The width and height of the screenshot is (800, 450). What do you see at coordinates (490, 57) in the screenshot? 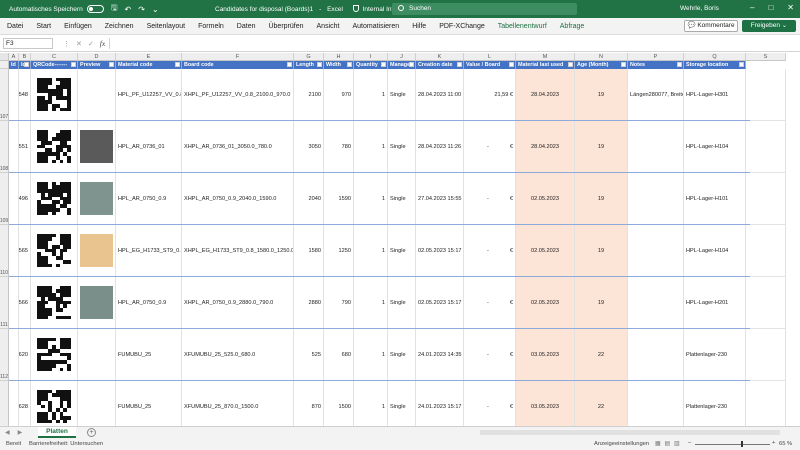
I see `column-header-l: L` at bounding box center [490, 57].